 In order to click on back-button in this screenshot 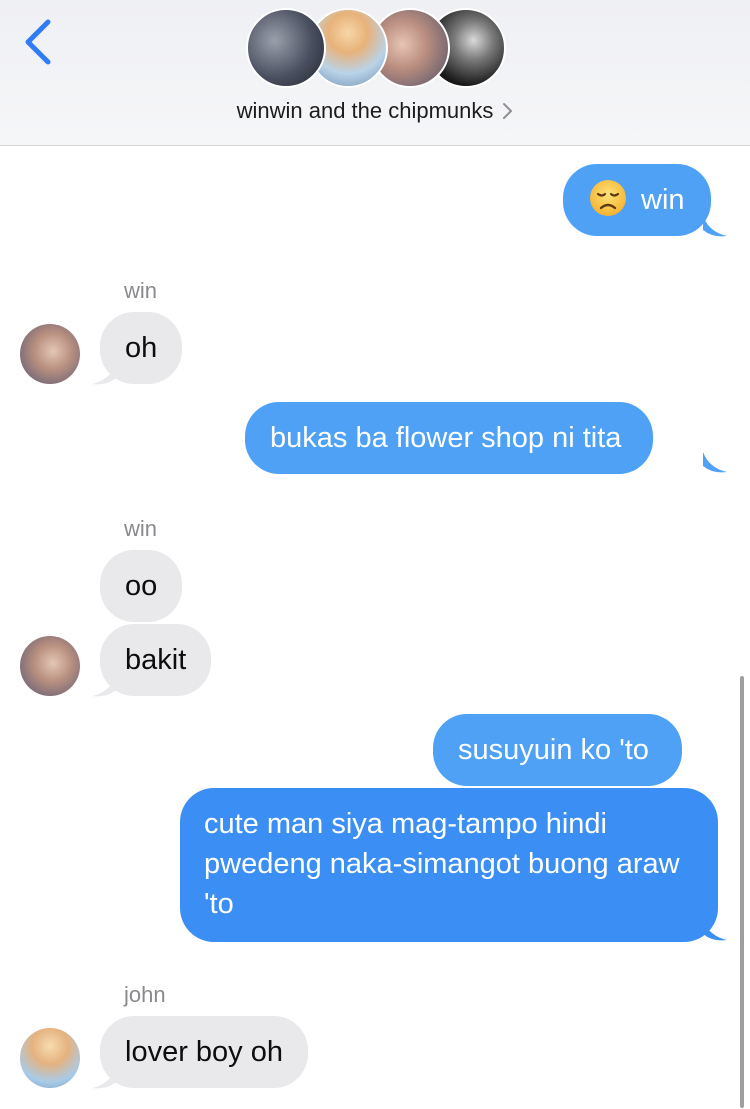, I will do `click(40, 42)`.